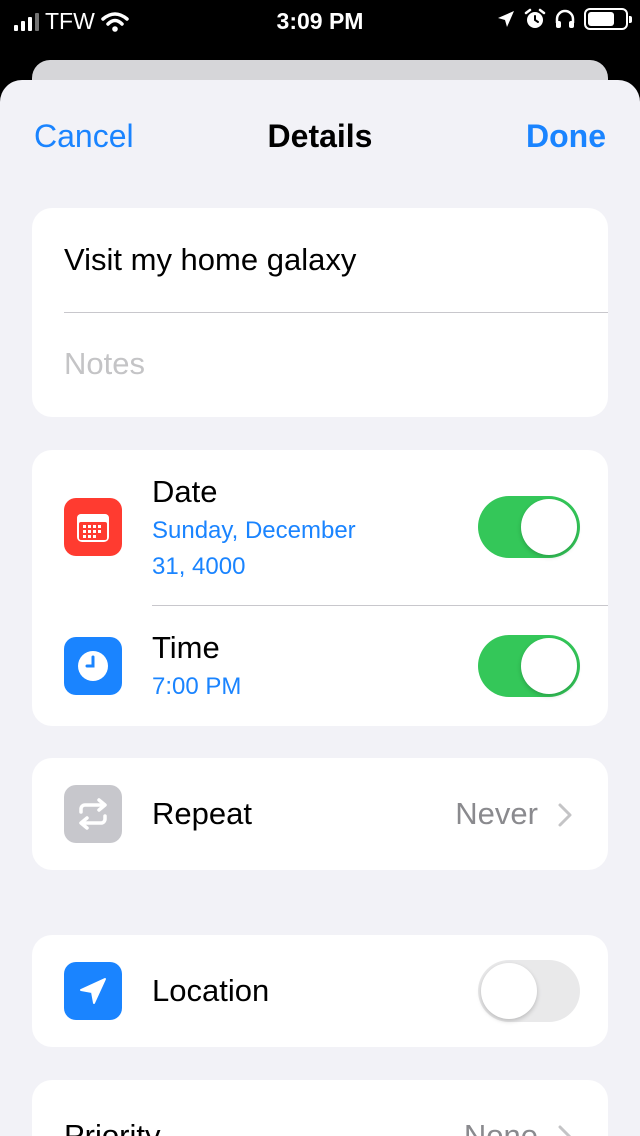 This screenshot has height=1136, width=640. Describe the element at coordinates (320, 136) in the screenshot. I see `nav-bar: Cancel Details Done` at that location.